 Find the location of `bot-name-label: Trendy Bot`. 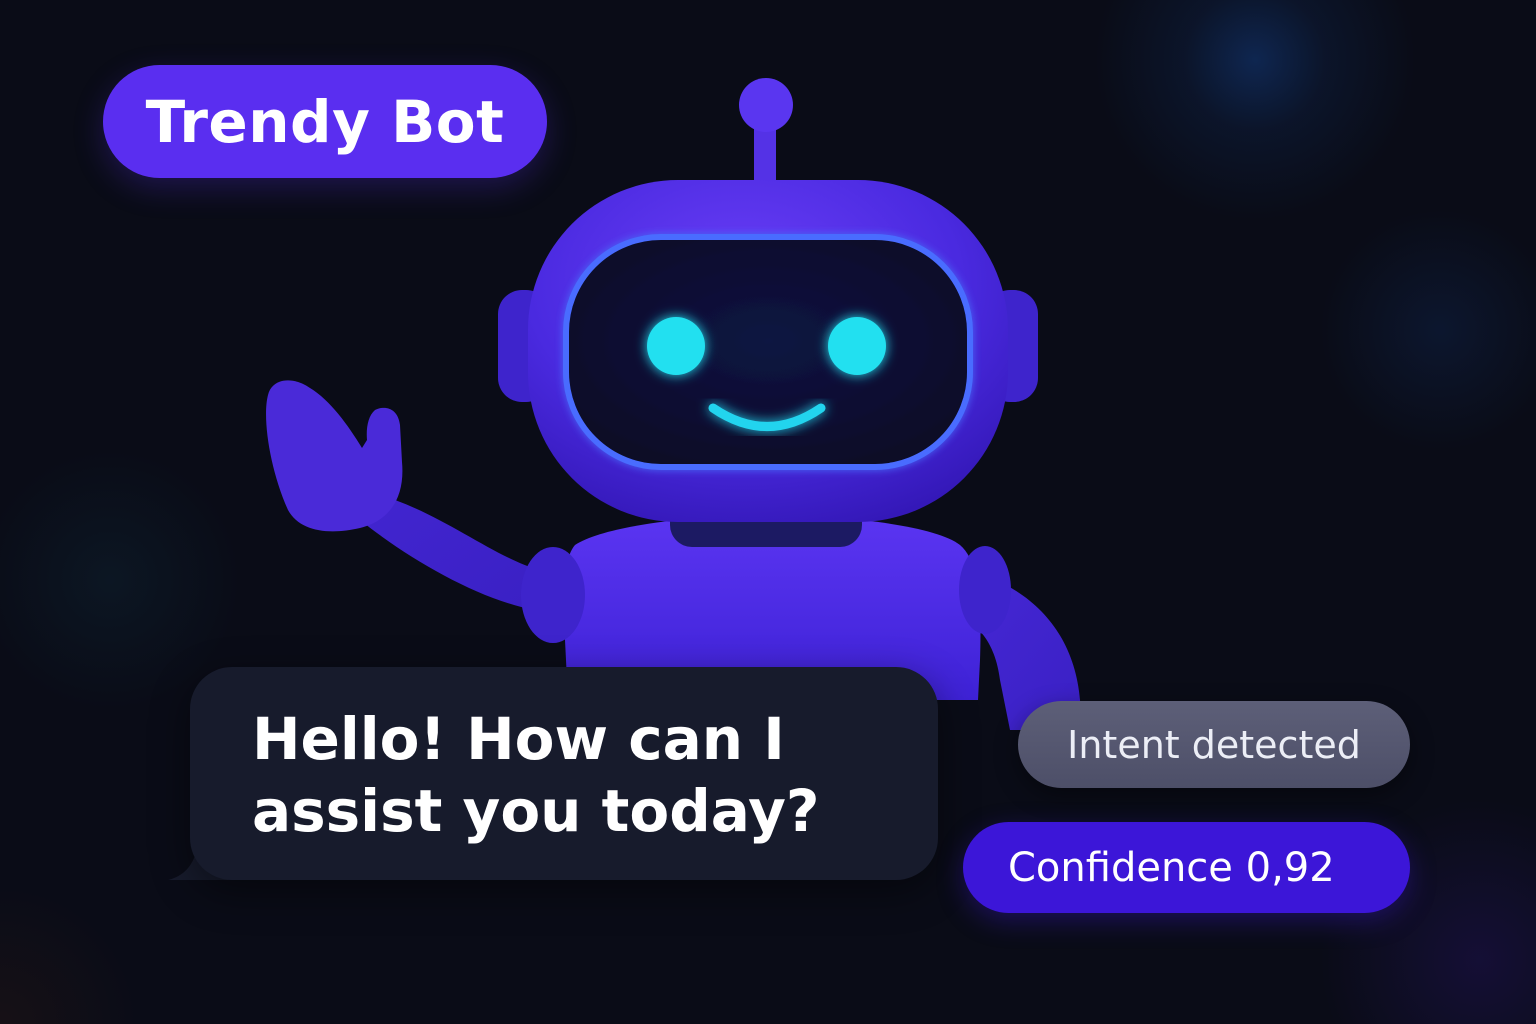

bot-name-label: Trendy Bot is located at coordinates (325, 121).